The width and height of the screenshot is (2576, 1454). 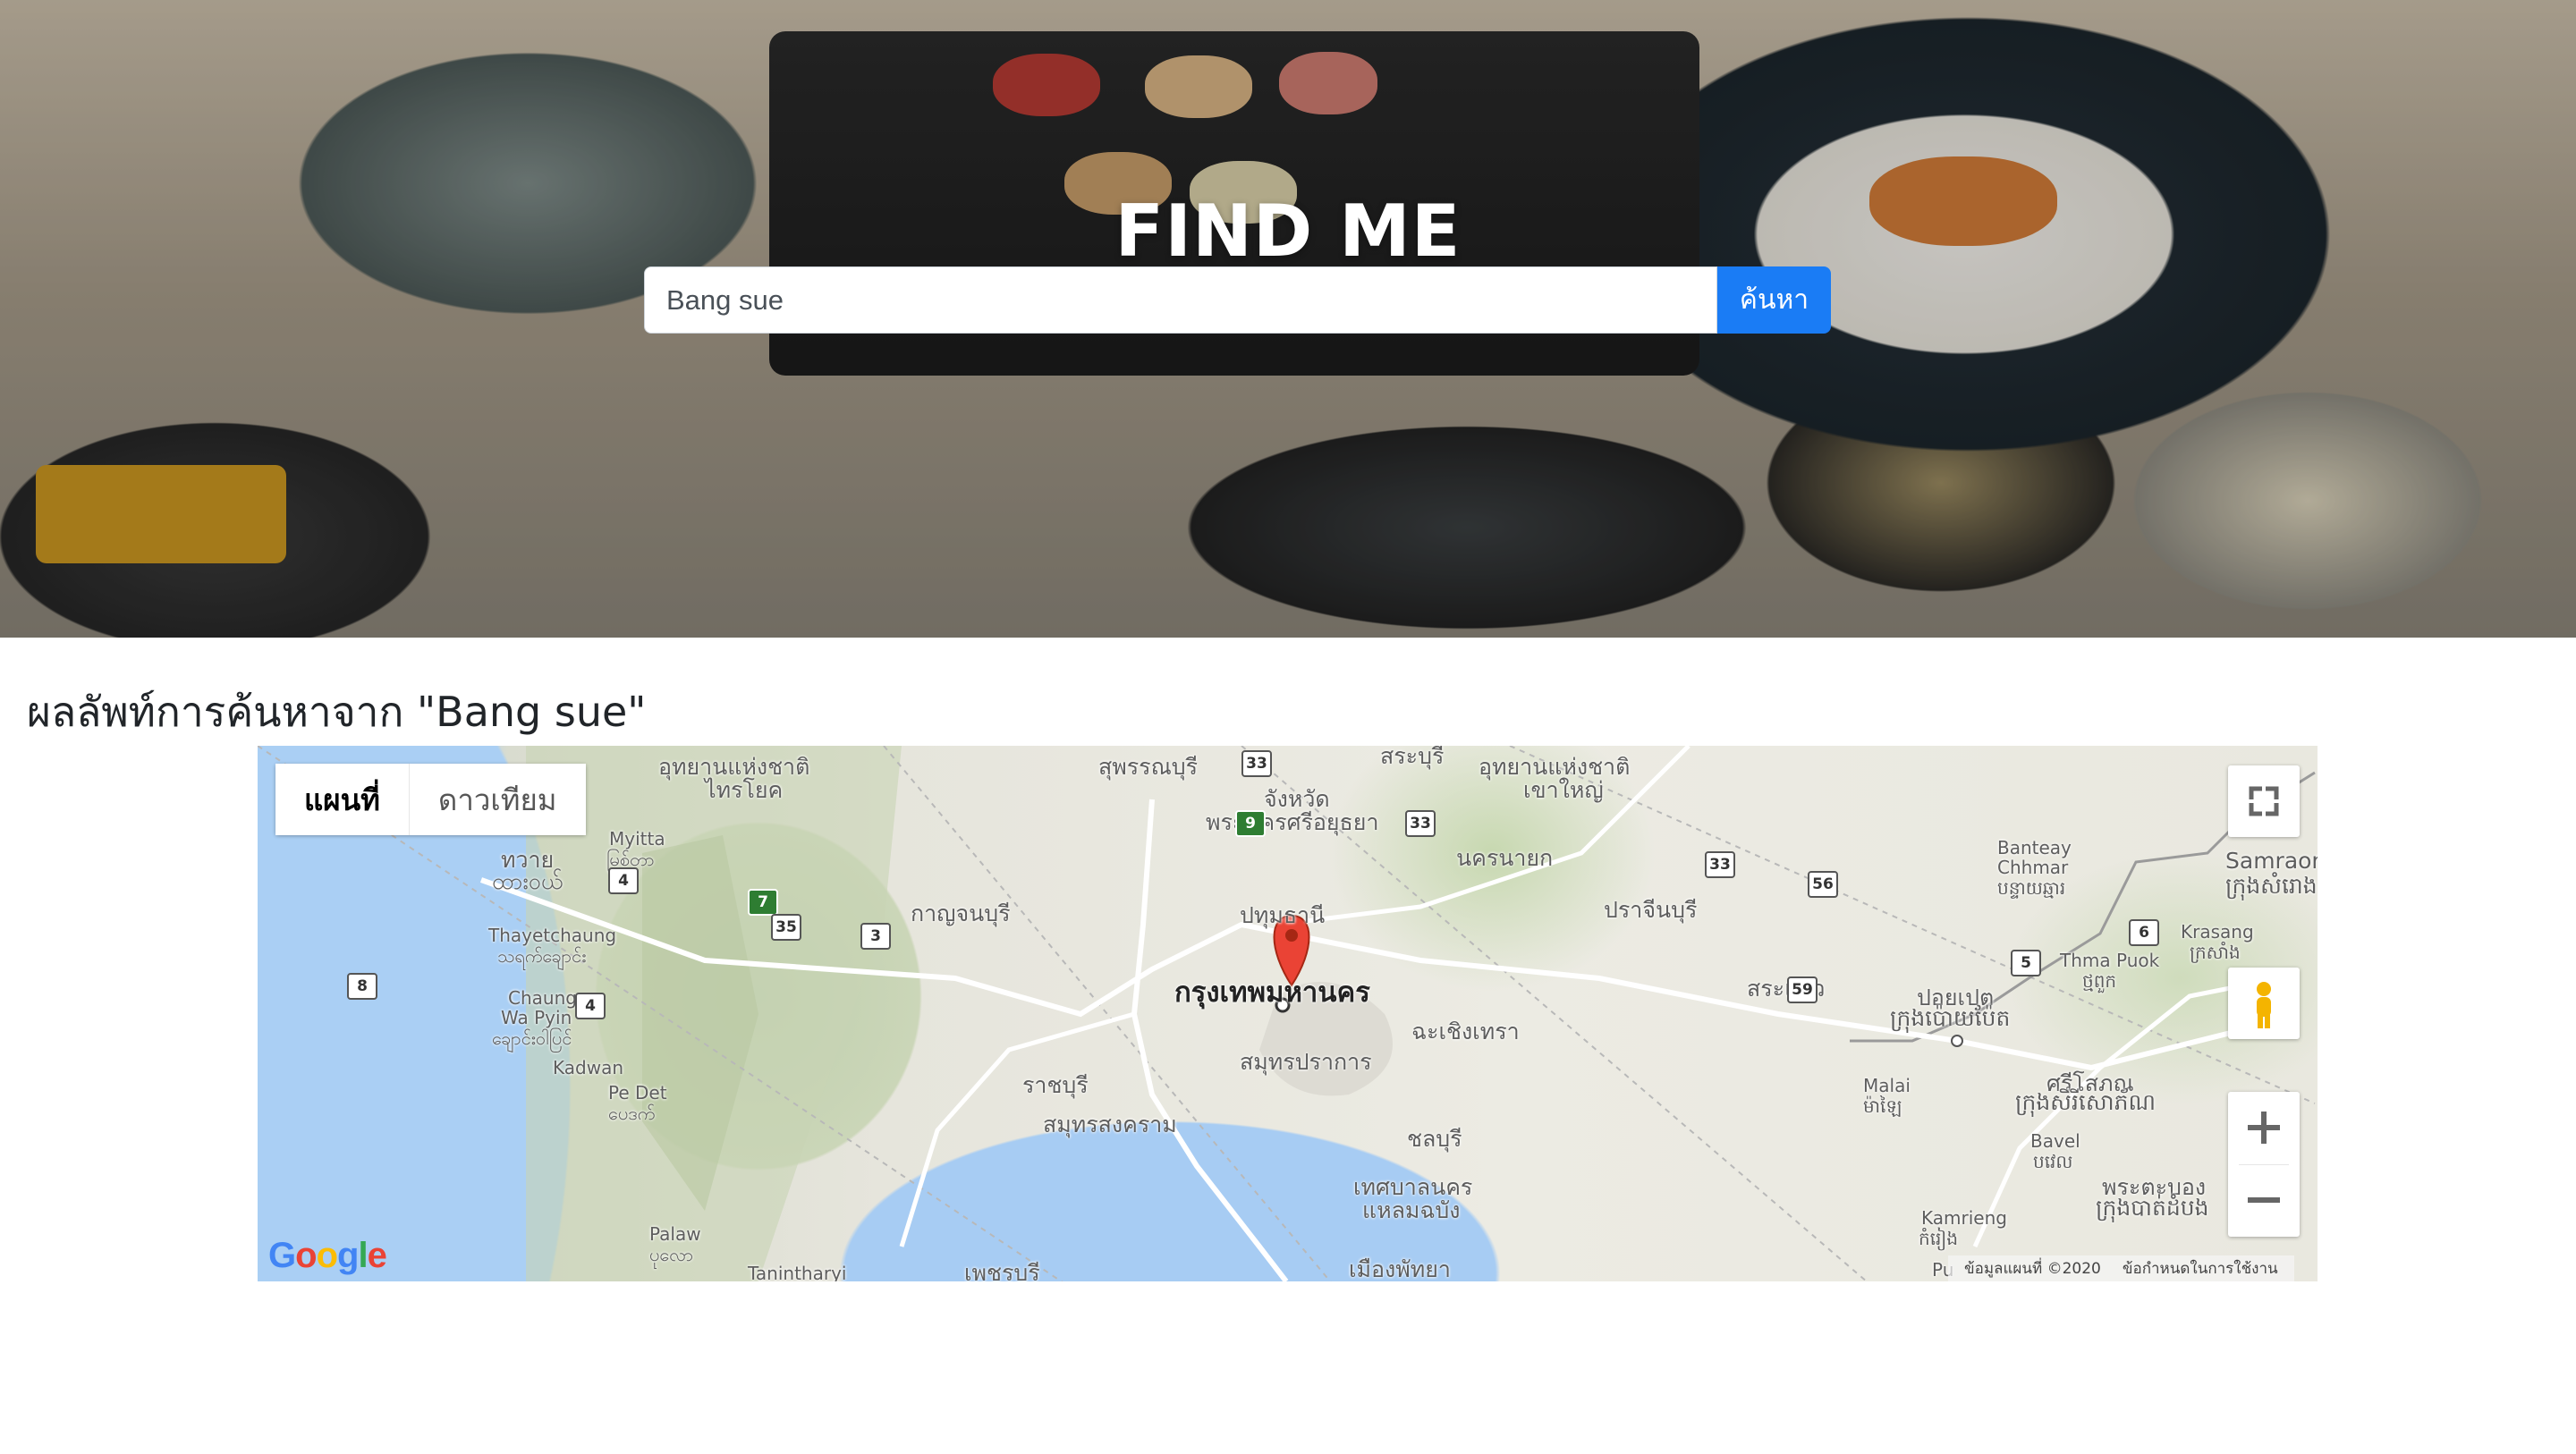 I want to click on map-place-label: ថ្មពួក, so click(x=2099, y=981).